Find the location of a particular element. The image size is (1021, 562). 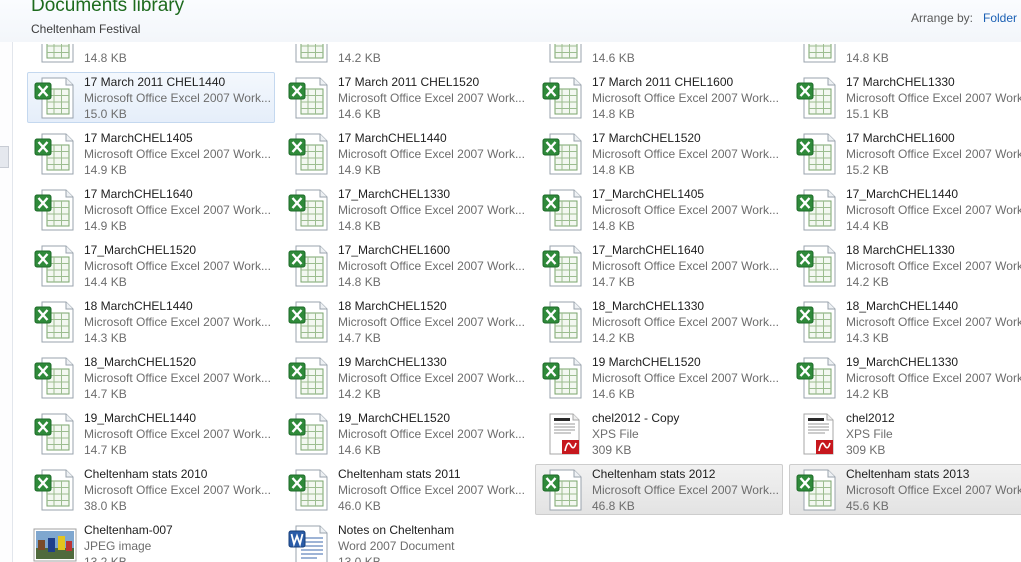

file-name: 17 MarchCHEL1440 is located at coordinates (392, 138).